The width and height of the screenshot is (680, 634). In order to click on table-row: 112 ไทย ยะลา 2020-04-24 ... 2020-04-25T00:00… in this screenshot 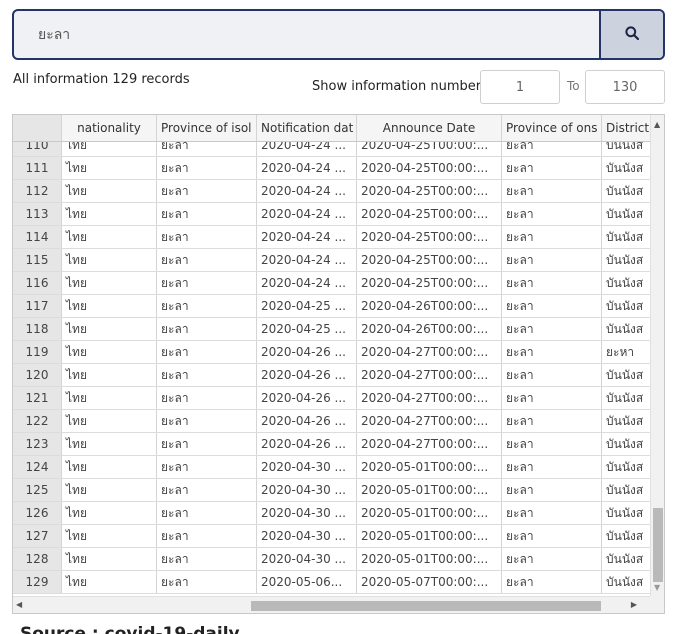, I will do `click(332, 191)`.